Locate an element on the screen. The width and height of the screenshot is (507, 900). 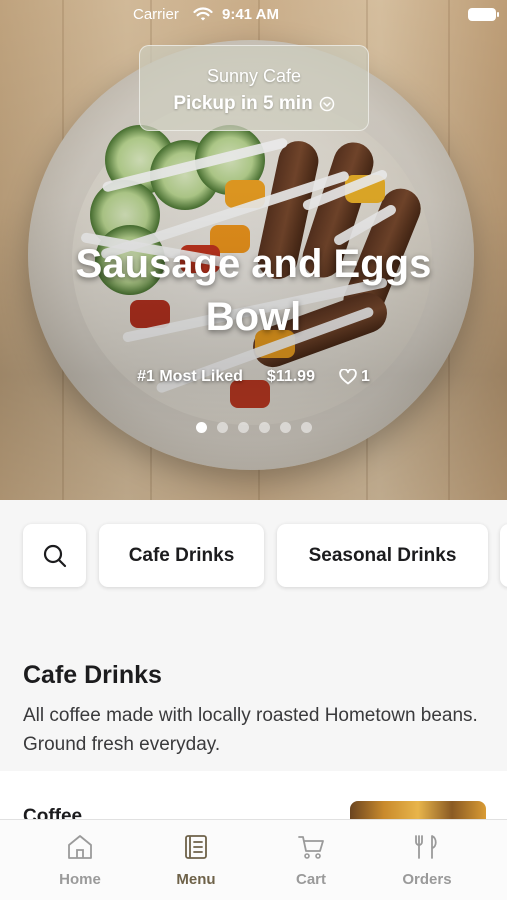
category-bar: Cafe Drinks Seasonal Drinks is located at coordinates (253, 554).